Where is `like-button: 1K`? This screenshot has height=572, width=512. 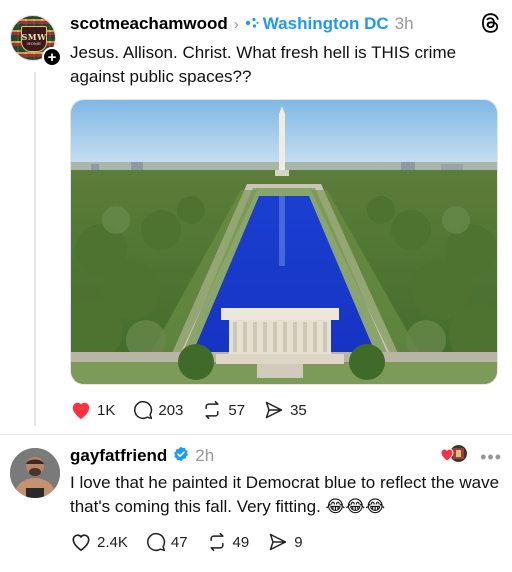
like-button: 1K is located at coordinates (92, 410).